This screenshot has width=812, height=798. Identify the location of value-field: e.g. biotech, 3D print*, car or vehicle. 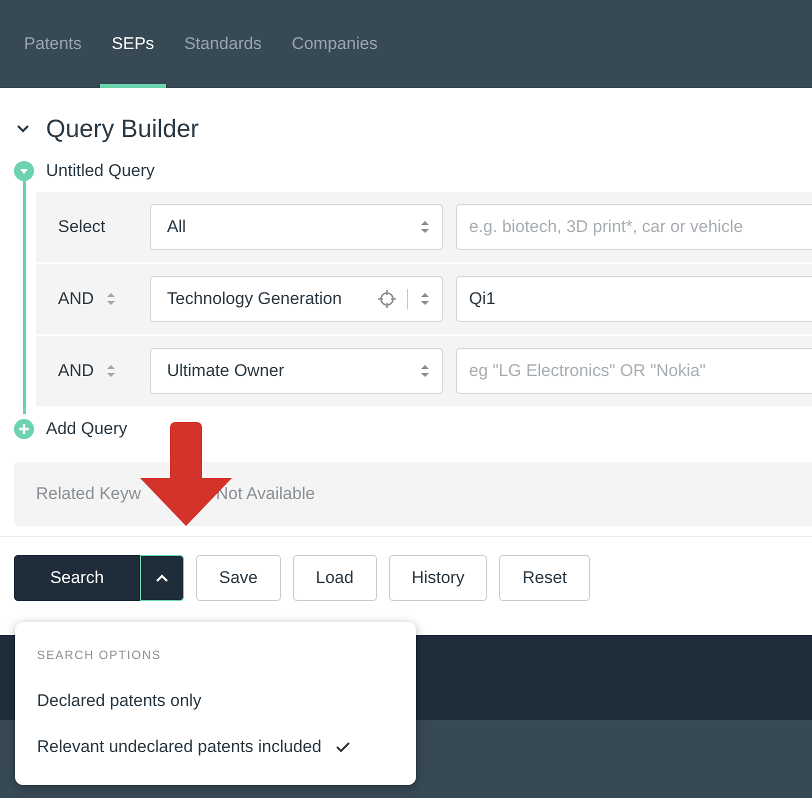
(634, 227).